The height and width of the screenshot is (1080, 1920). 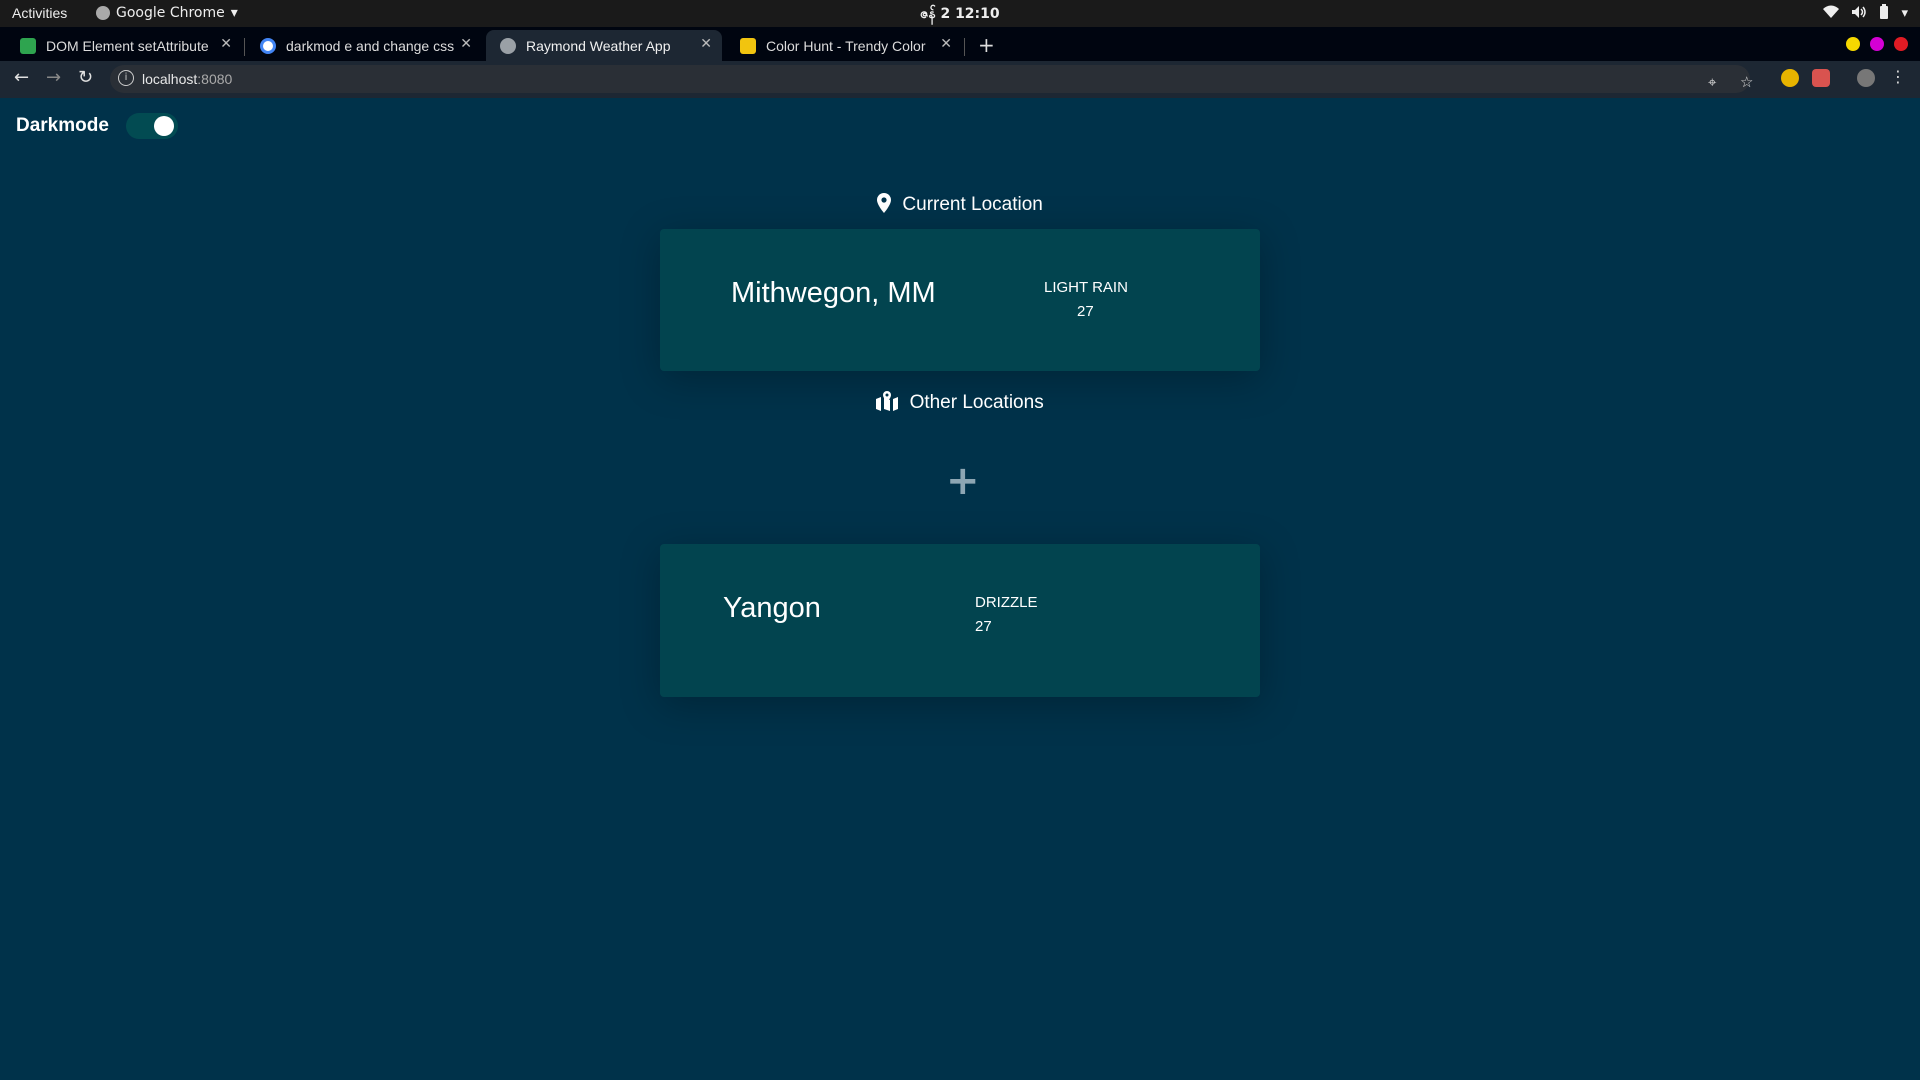 What do you see at coordinates (963, 481) in the screenshot?
I see `add-location-button: +` at bounding box center [963, 481].